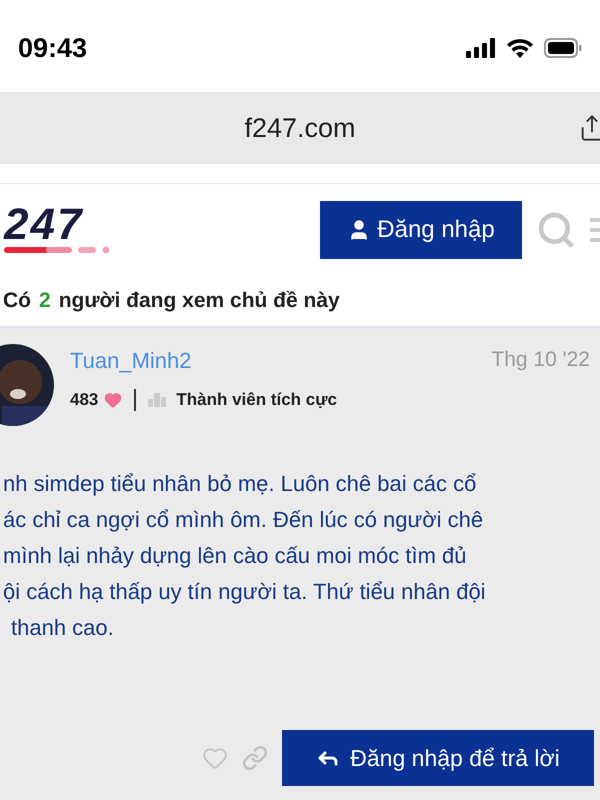 This screenshot has width=600, height=800. Describe the element at coordinates (520, 48) in the screenshot. I see `wifi-icon` at that location.